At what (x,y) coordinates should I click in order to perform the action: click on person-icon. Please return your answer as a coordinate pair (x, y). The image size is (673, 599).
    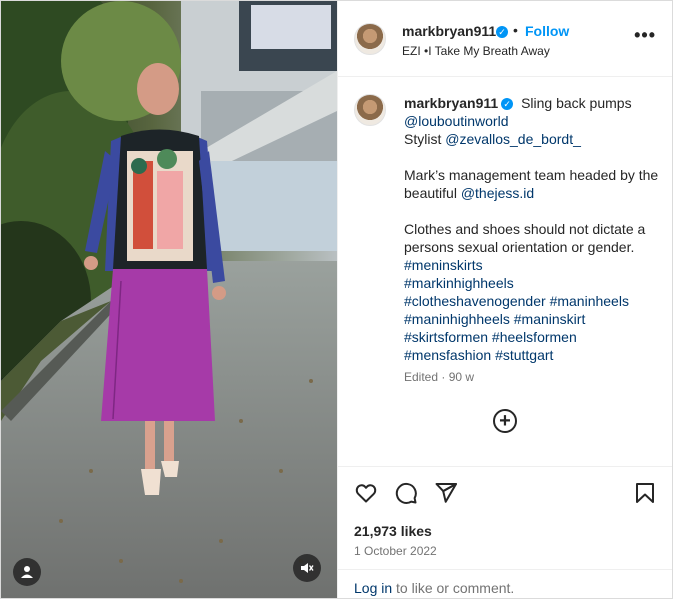
    Looking at the image, I should click on (27, 572).